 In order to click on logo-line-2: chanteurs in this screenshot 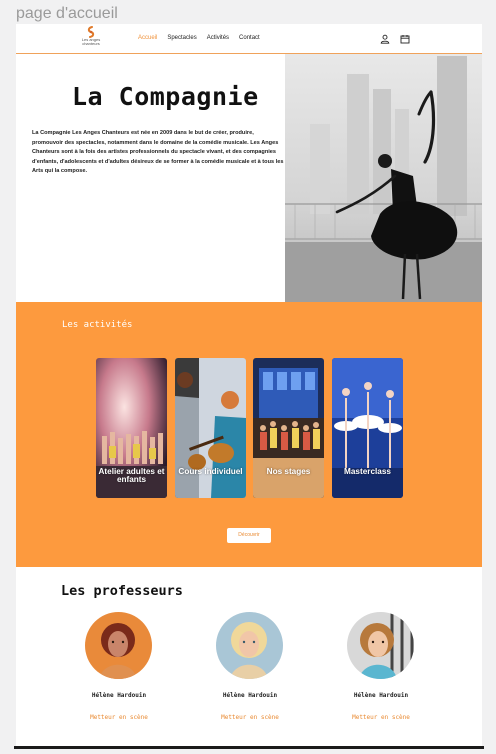, I will do `click(91, 43)`.